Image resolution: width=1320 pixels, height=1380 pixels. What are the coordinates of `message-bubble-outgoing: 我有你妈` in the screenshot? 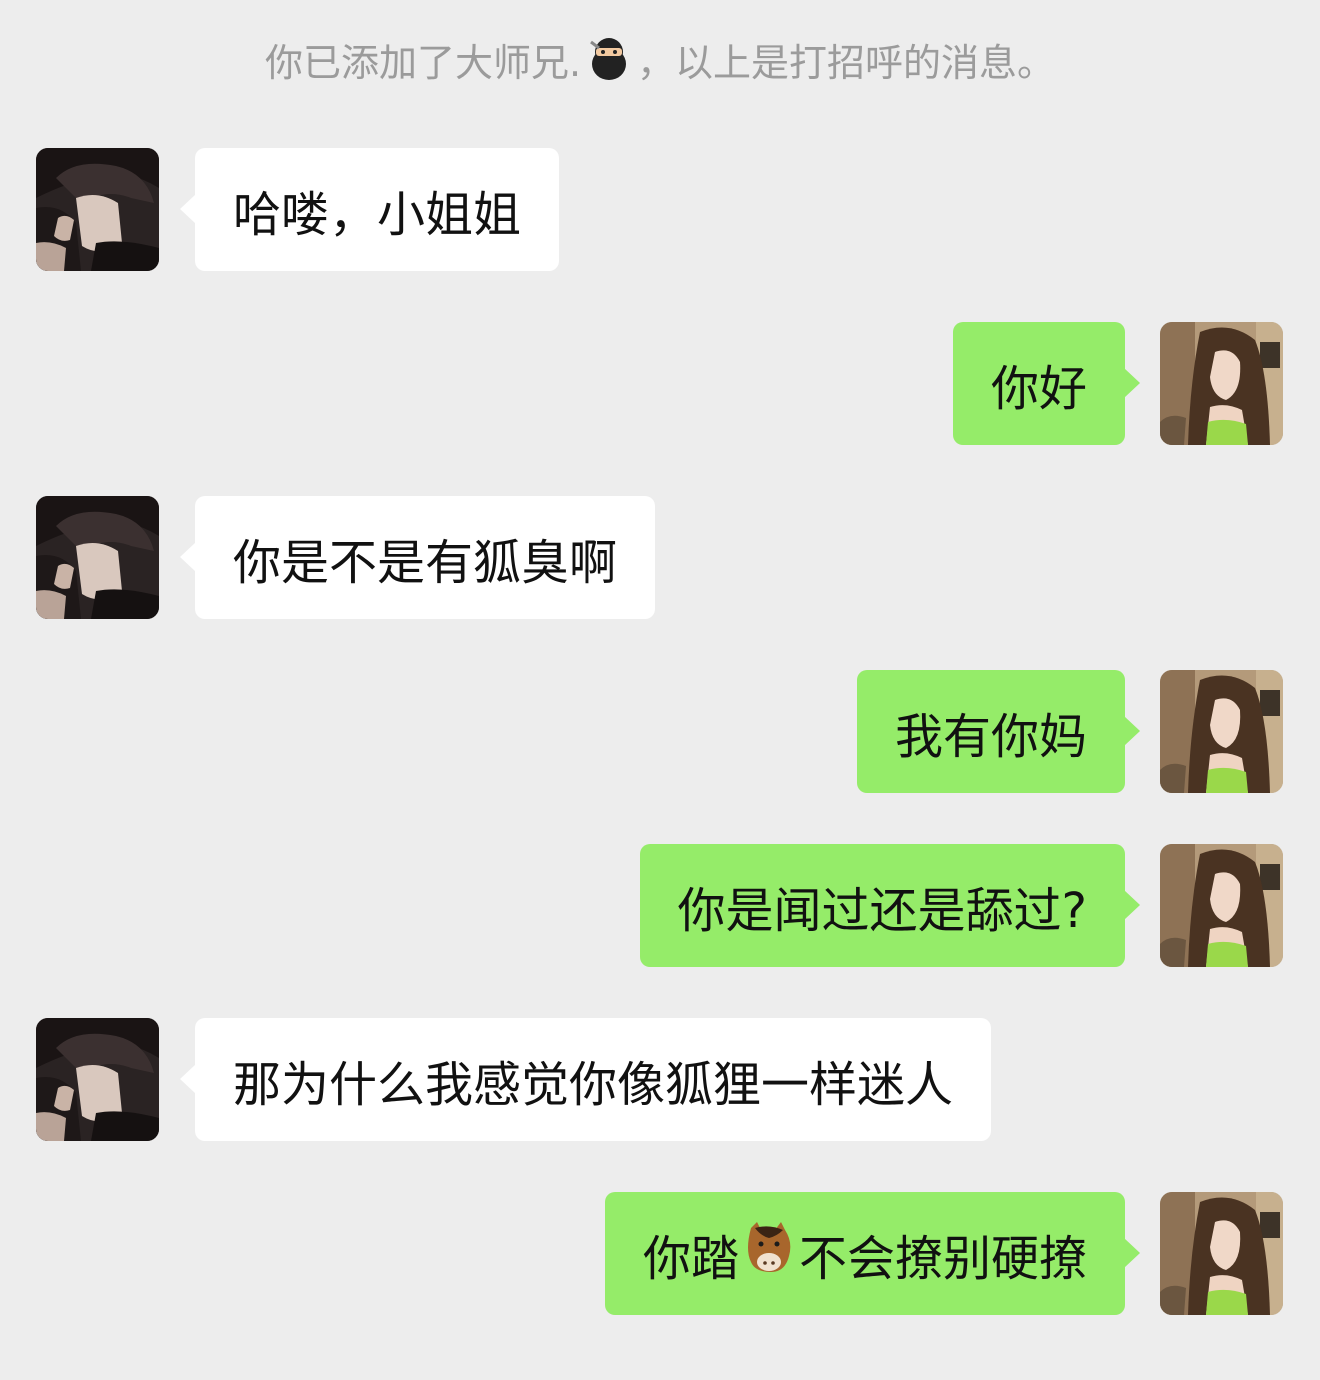 It's located at (998, 731).